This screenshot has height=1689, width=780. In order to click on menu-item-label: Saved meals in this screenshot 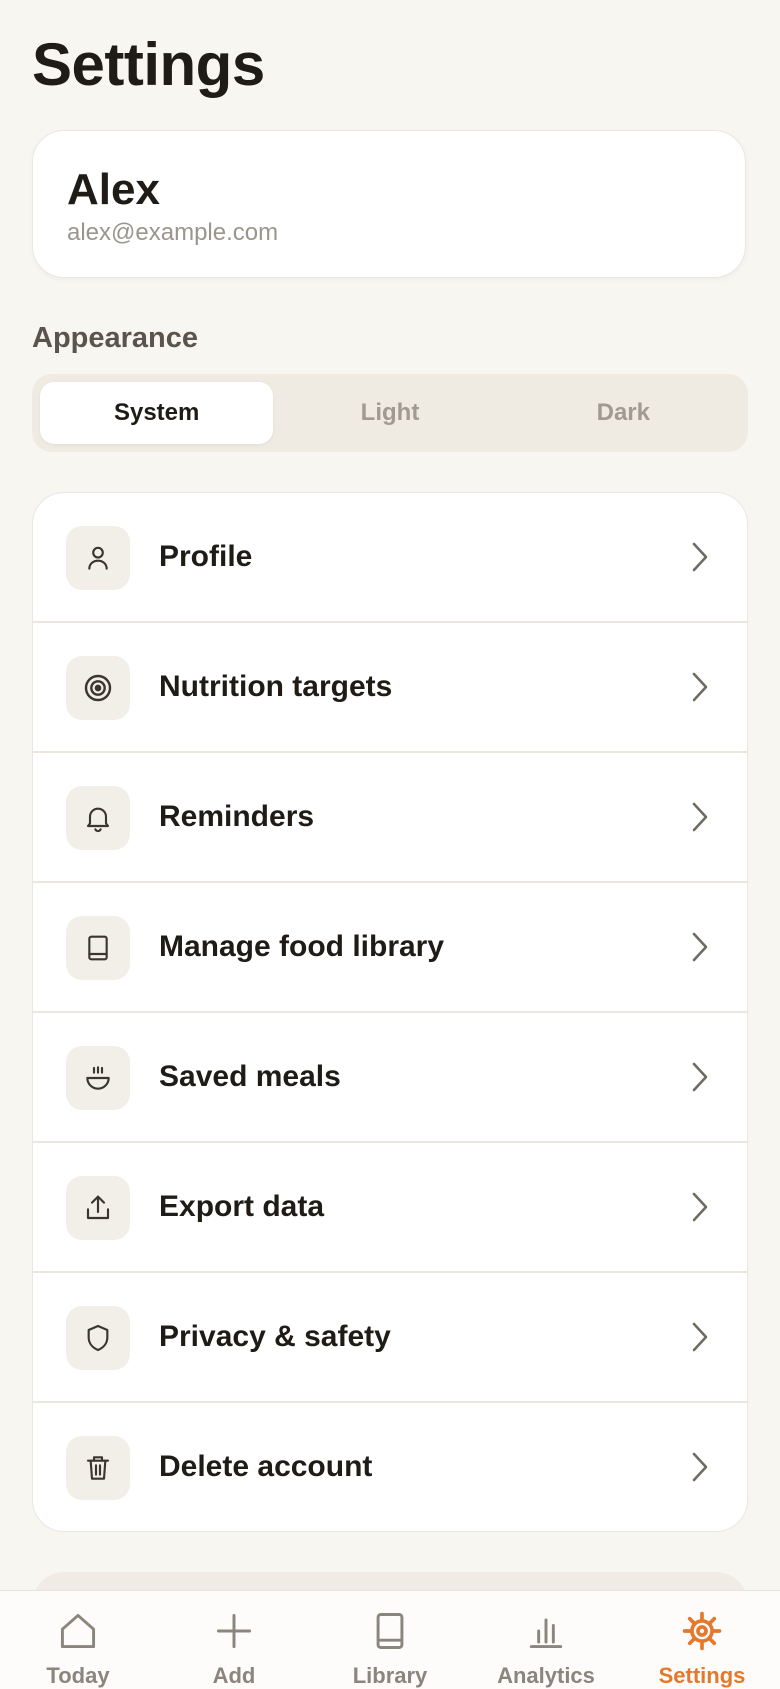, I will do `click(250, 1076)`.